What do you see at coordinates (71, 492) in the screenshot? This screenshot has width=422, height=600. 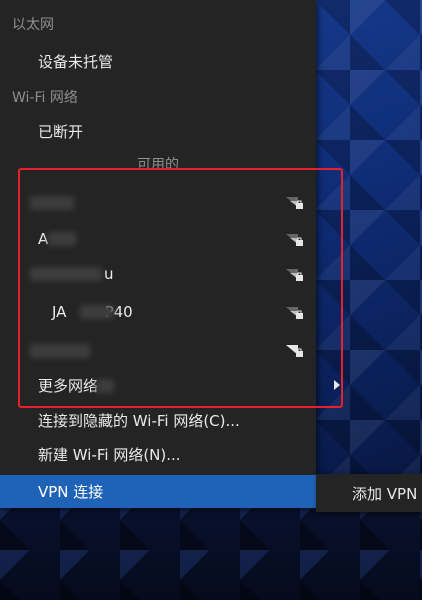 I see `vpn-connections-label: VPN 连接` at bounding box center [71, 492].